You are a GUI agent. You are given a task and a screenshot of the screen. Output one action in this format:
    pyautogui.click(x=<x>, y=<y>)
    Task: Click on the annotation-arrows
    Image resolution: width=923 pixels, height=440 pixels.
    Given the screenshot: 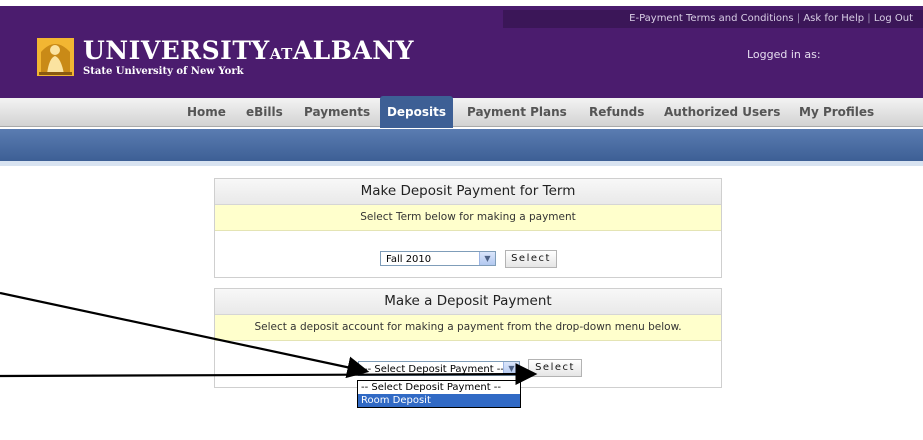 What is the action you would take?
    pyautogui.click(x=269, y=338)
    